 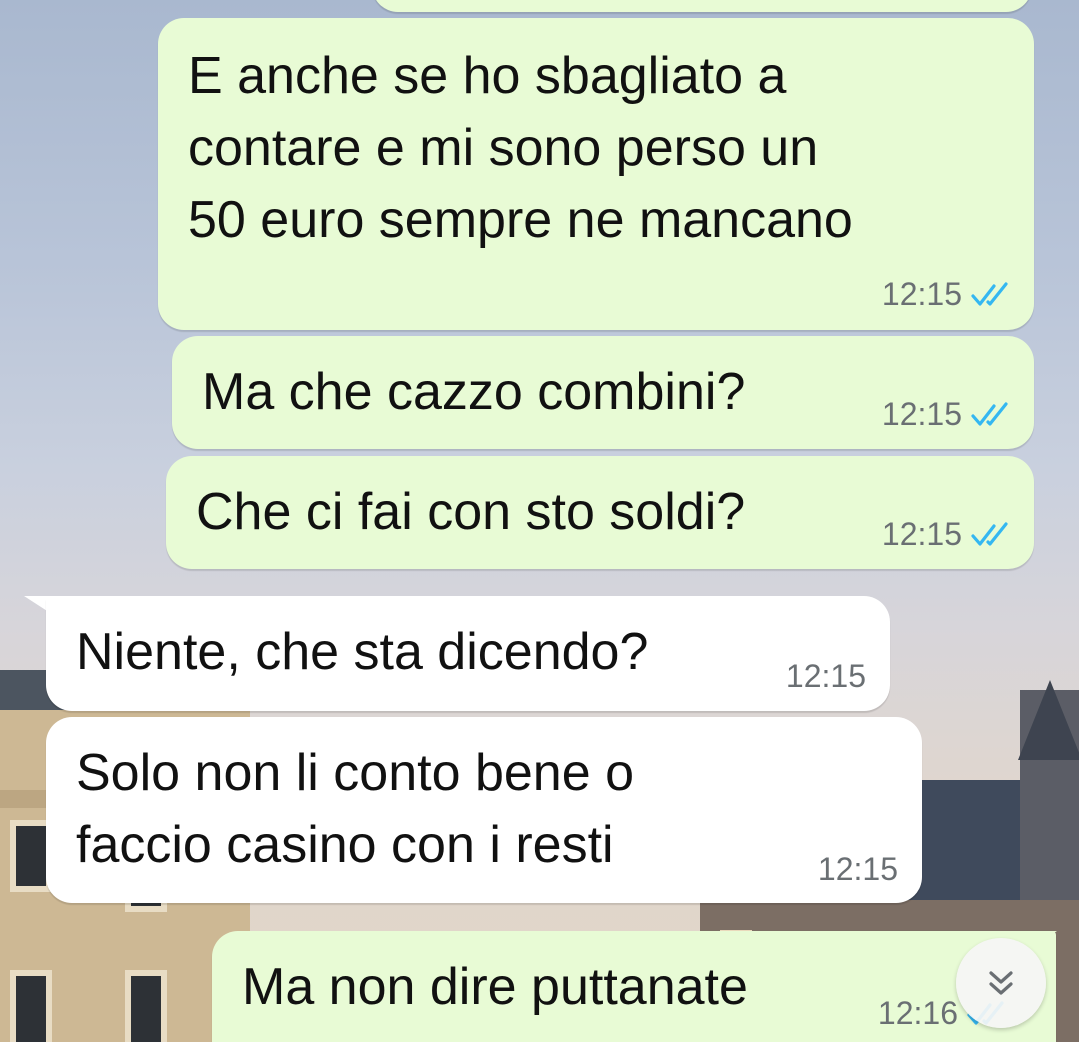 I want to click on wallpaper-spire, so click(x=1048, y=720).